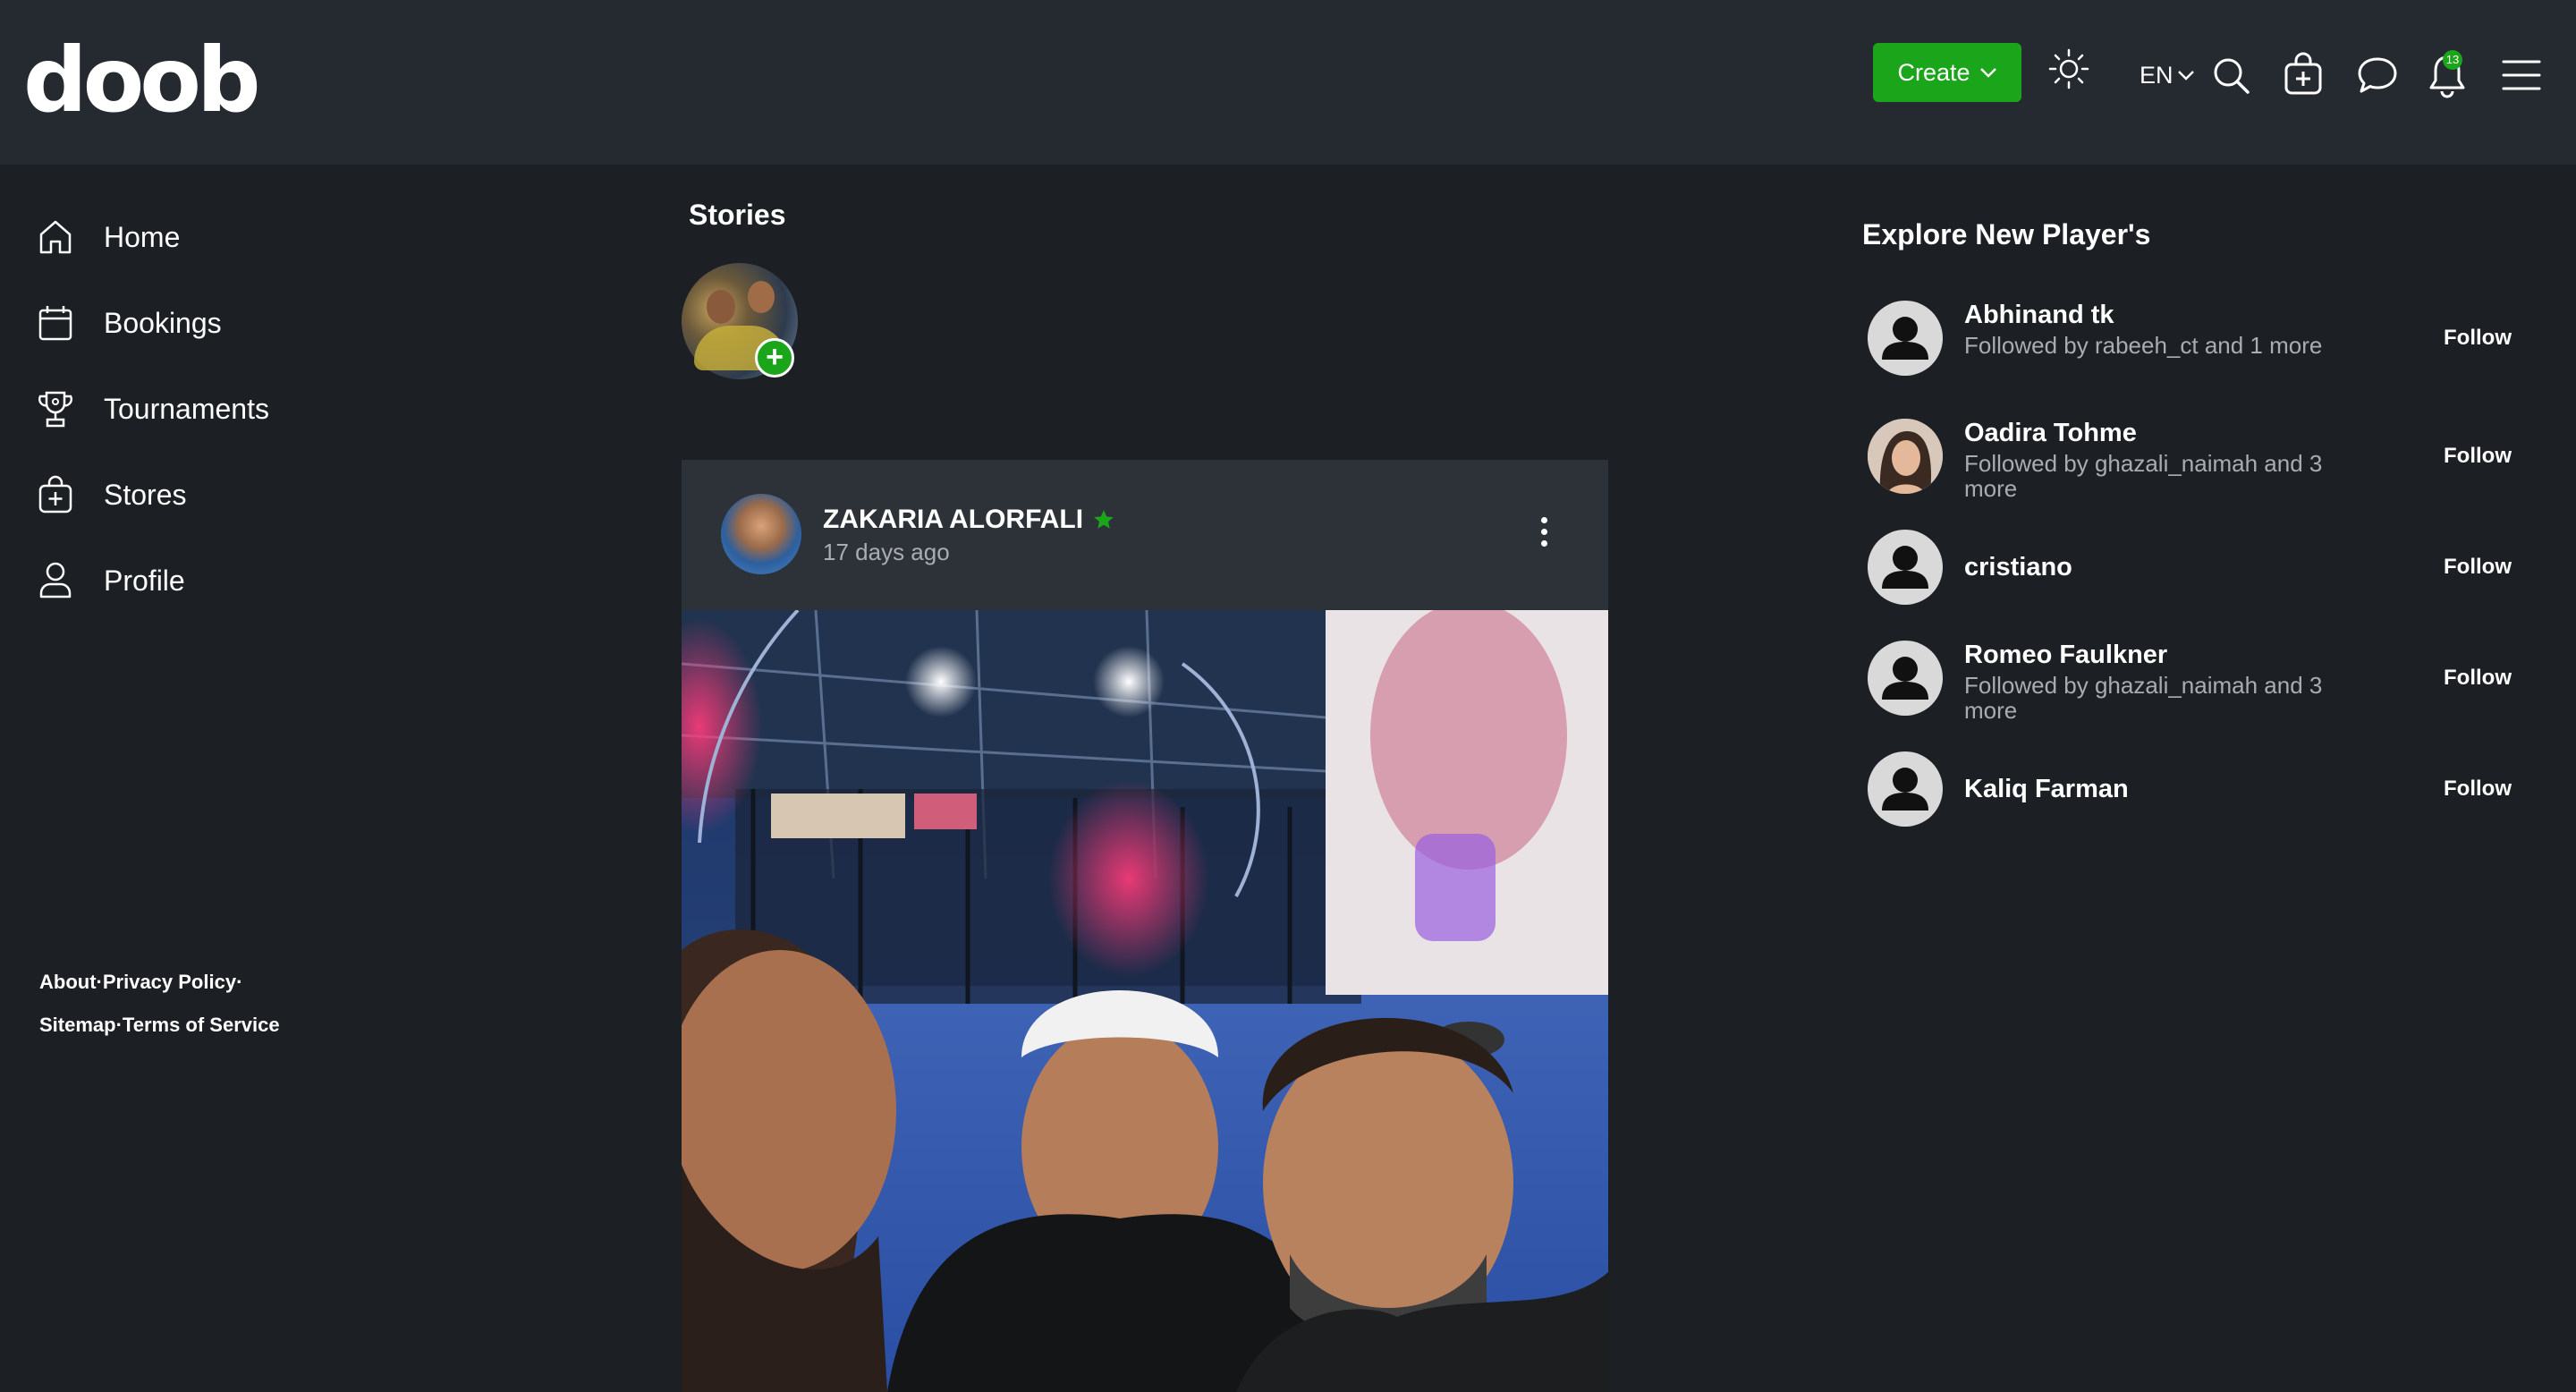 This screenshot has height=1392, width=2576. Describe the element at coordinates (1288, 82) in the screenshot. I see `top-bar: doob Create EN 13` at that location.